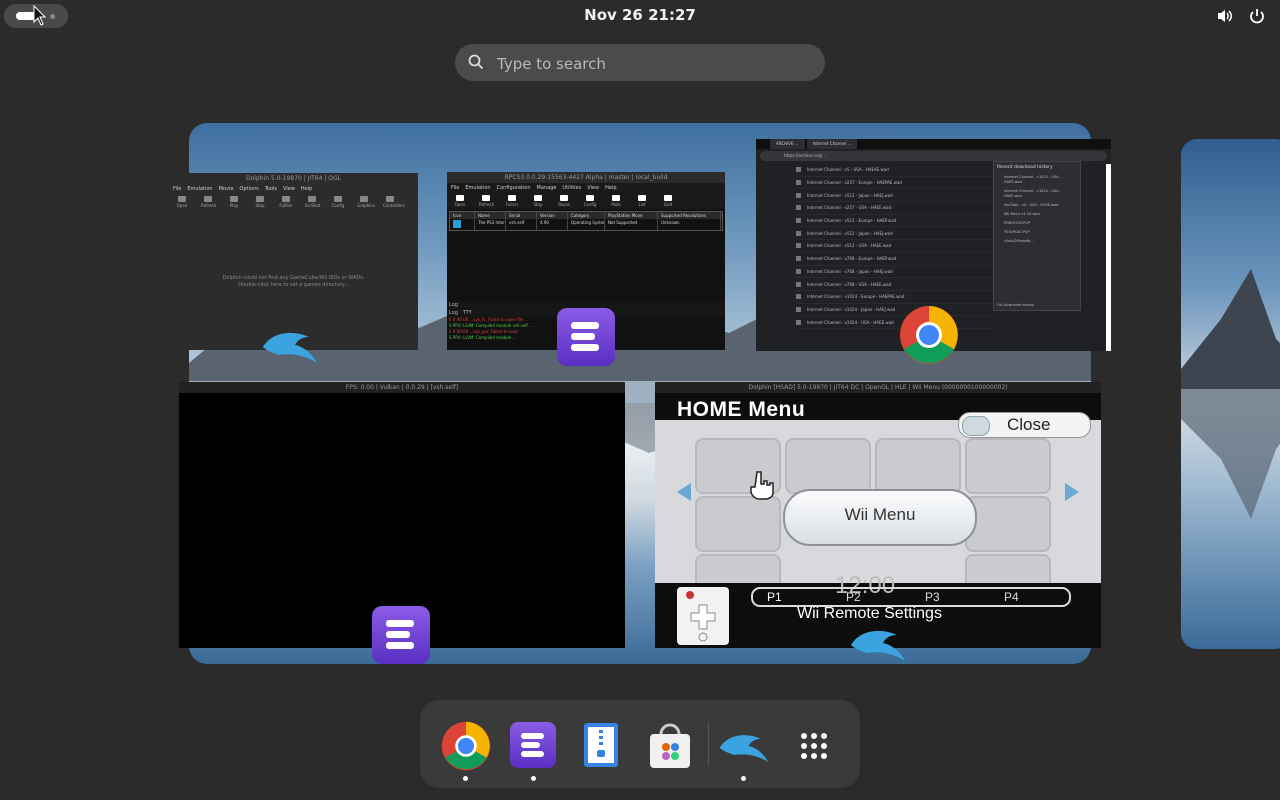  Describe the element at coordinates (652, 63) in the screenshot. I see `search-input` at that location.